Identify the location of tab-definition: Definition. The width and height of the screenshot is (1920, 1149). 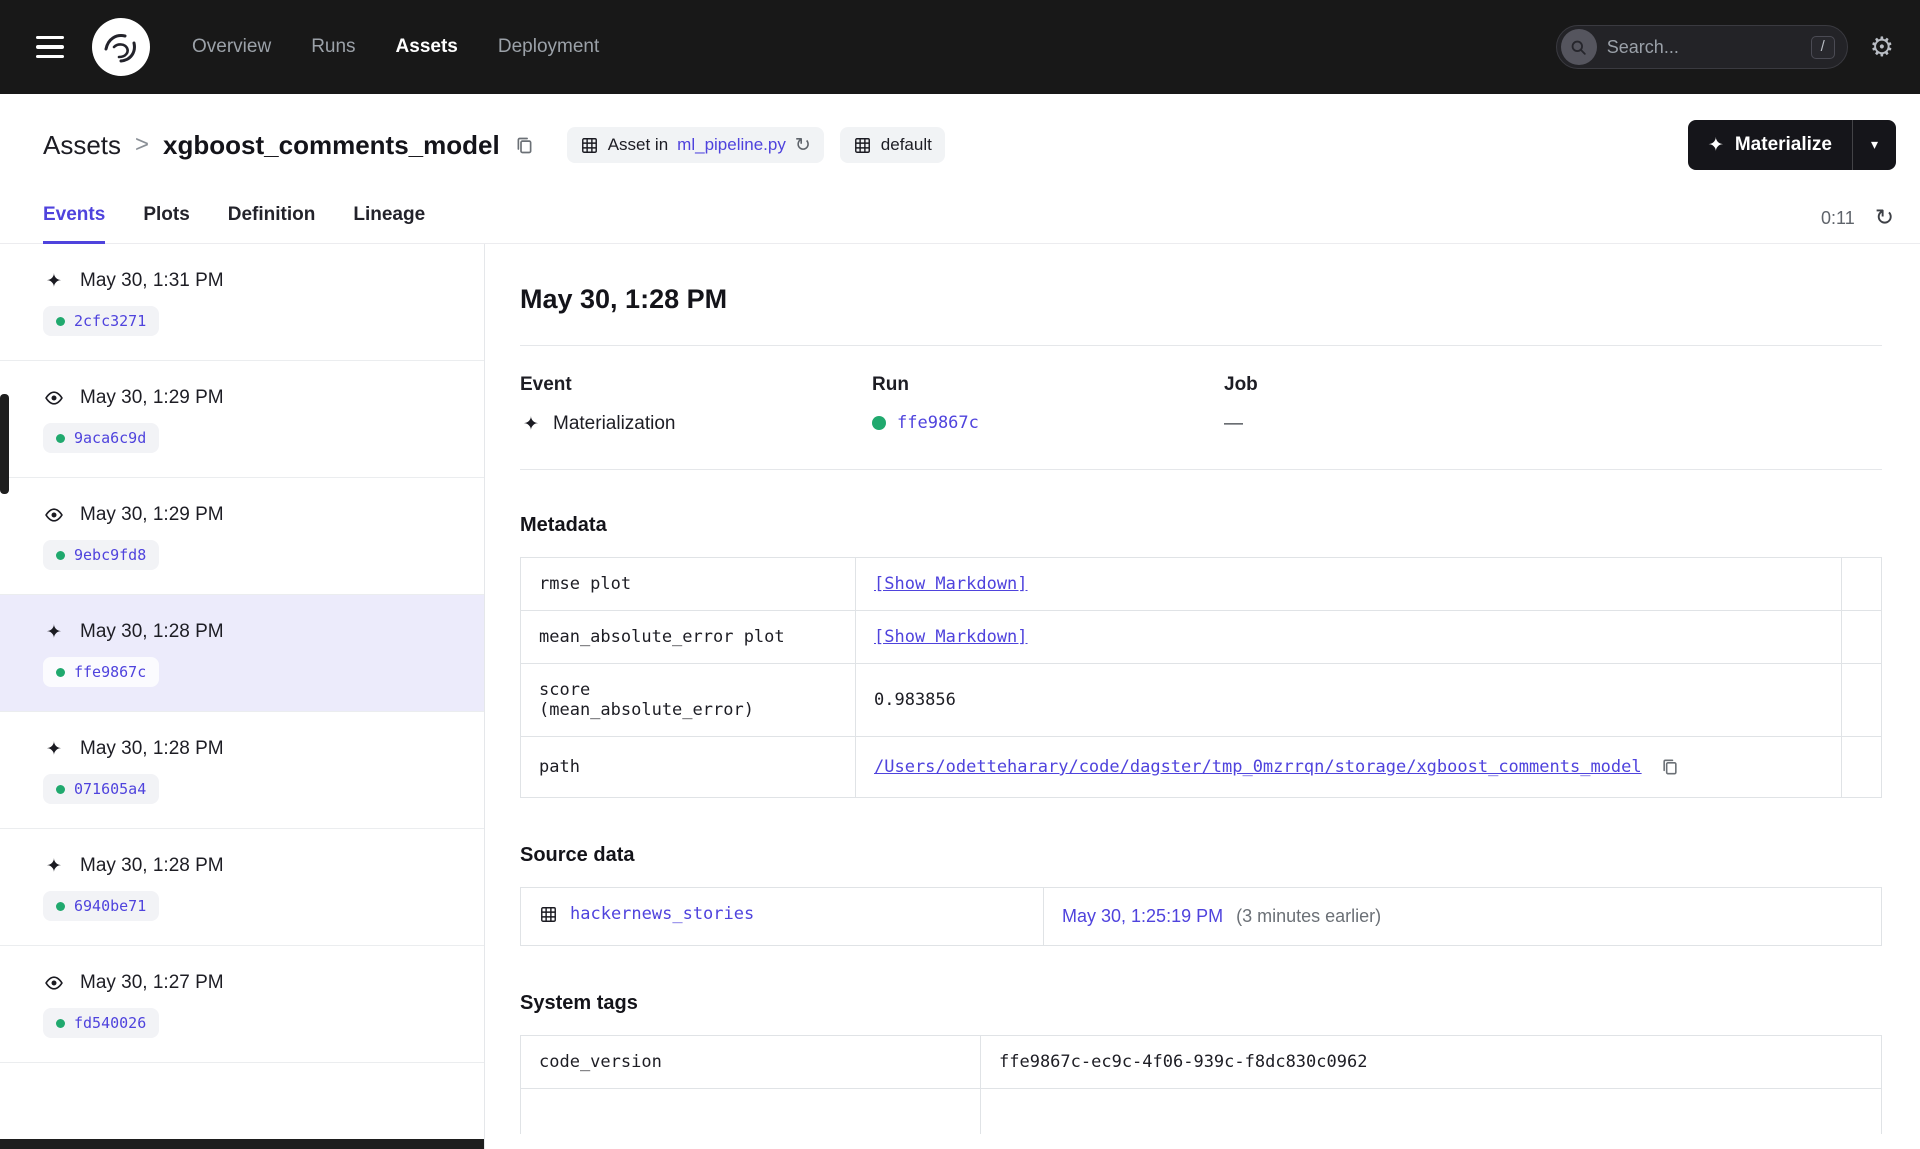
(272, 217).